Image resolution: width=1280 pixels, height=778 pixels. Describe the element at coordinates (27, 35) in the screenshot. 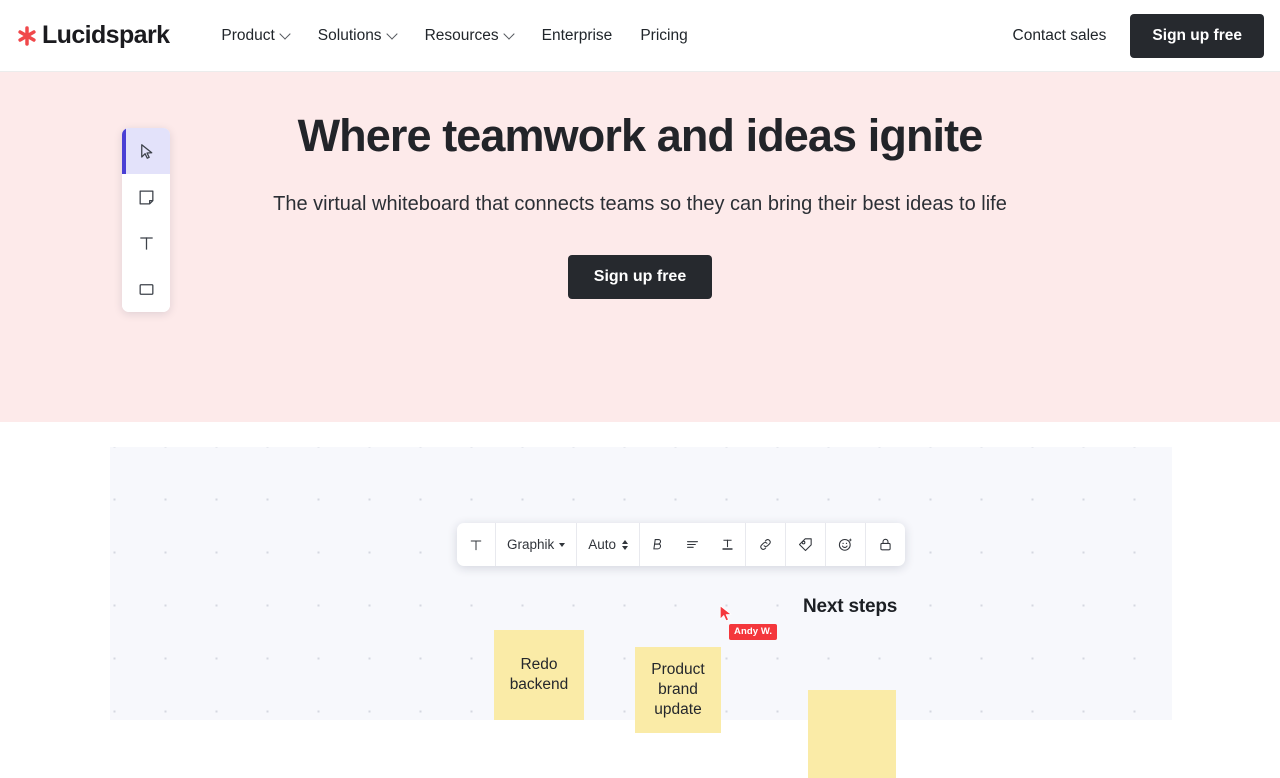

I see `asterisk-logo-icon` at that location.